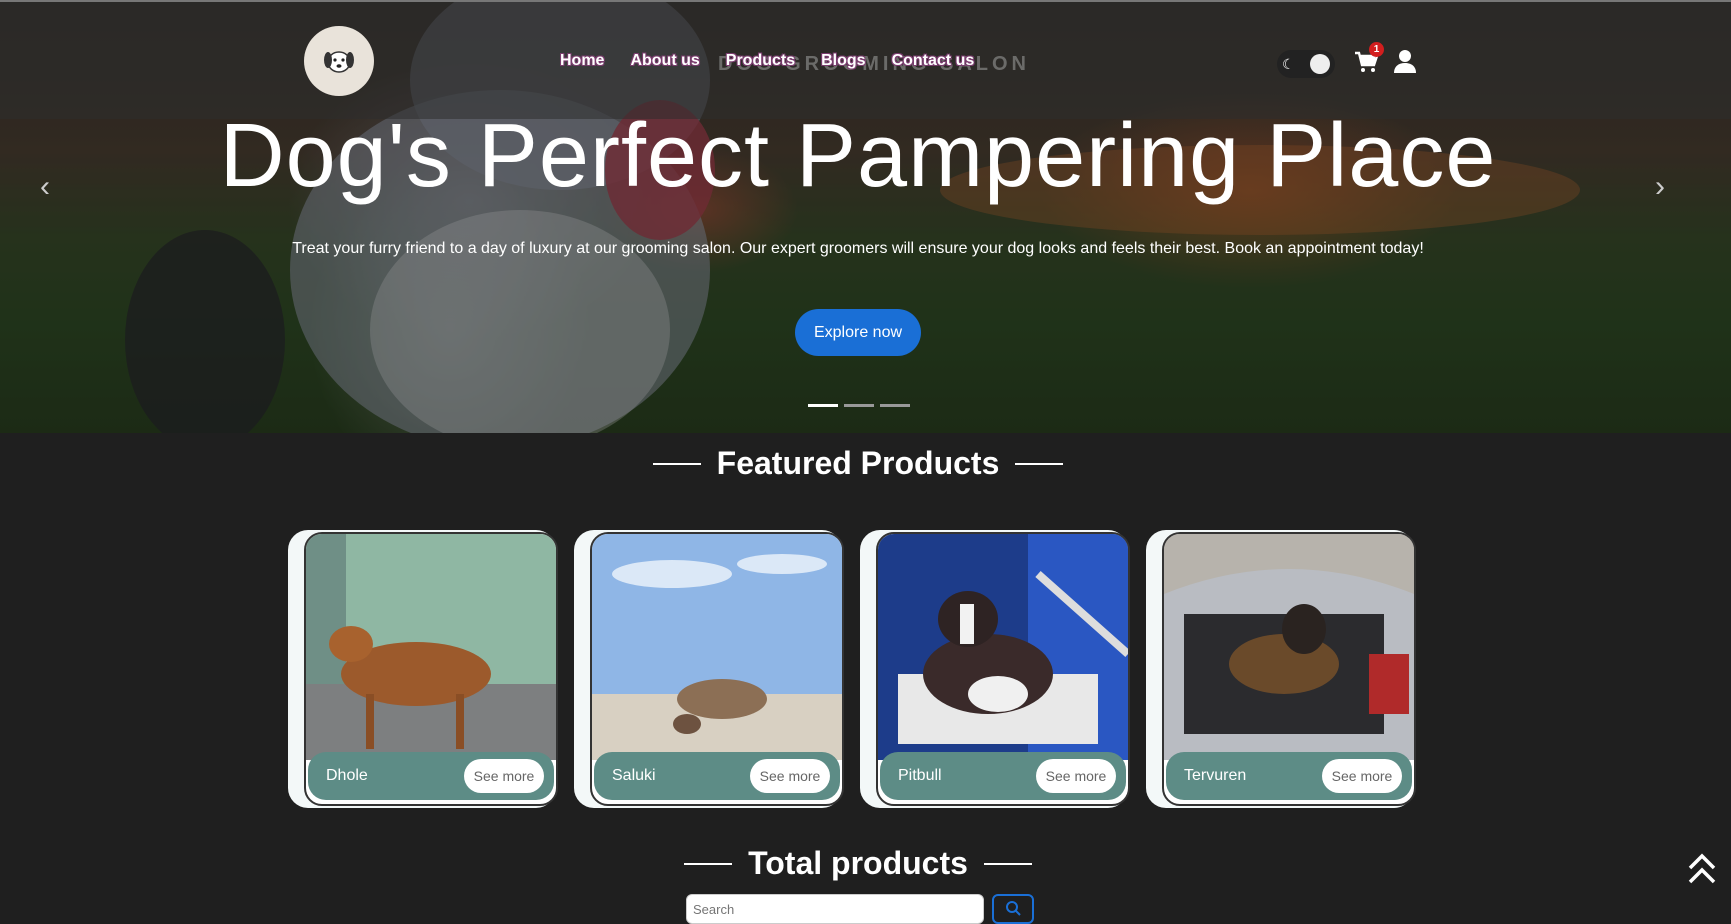 The width and height of the screenshot is (1731, 924). Describe the element at coordinates (1003, 776) in the screenshot. I see `card-footer: Pitbull See more` at that location.